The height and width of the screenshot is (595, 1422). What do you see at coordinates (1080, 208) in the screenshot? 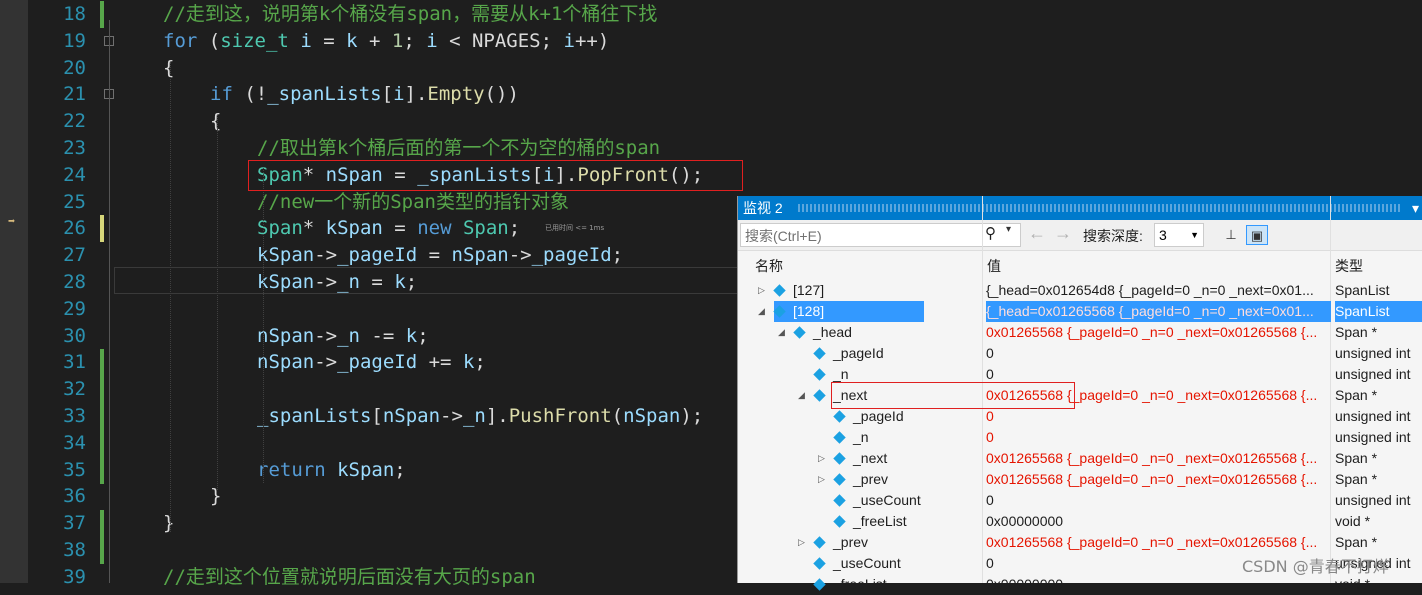
I see `watch-title-bar: 监视 2 ▾` at bounding box center [1080, 208].